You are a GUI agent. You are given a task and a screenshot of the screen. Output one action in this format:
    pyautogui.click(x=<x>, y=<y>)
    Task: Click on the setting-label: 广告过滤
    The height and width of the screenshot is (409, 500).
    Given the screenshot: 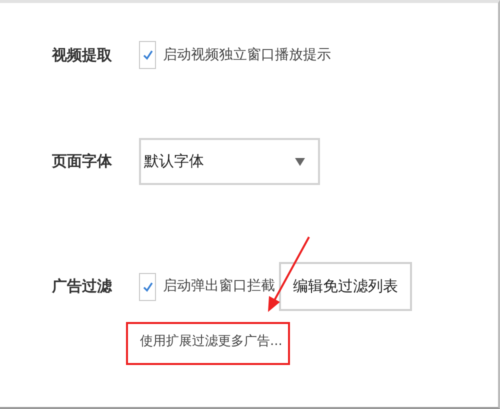 What is the action you would take?
    pyautogui.click(x=82, y=287)
    